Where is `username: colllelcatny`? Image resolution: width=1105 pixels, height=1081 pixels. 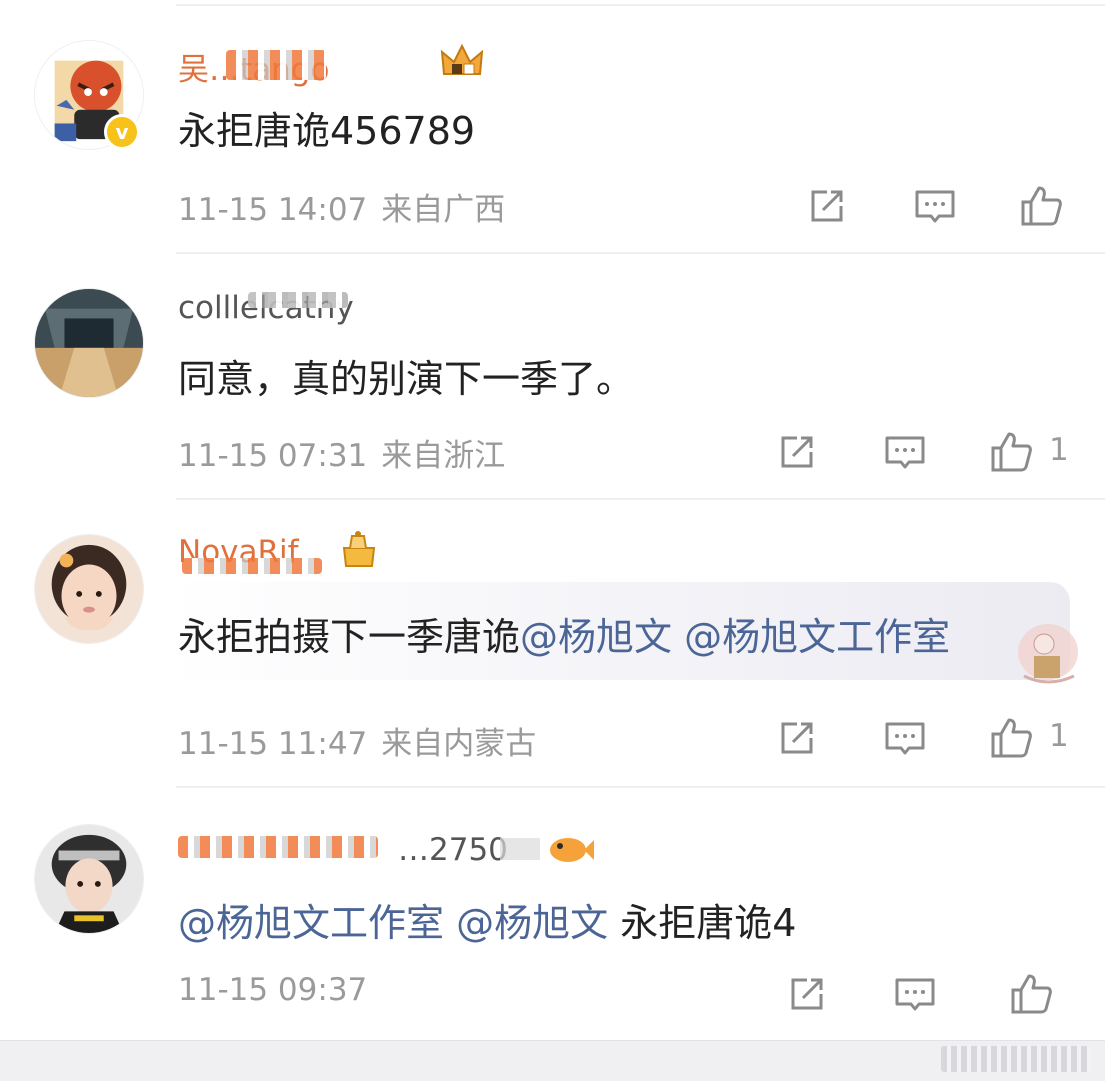 username: colllelcatny is located at coordinates (266, 310).